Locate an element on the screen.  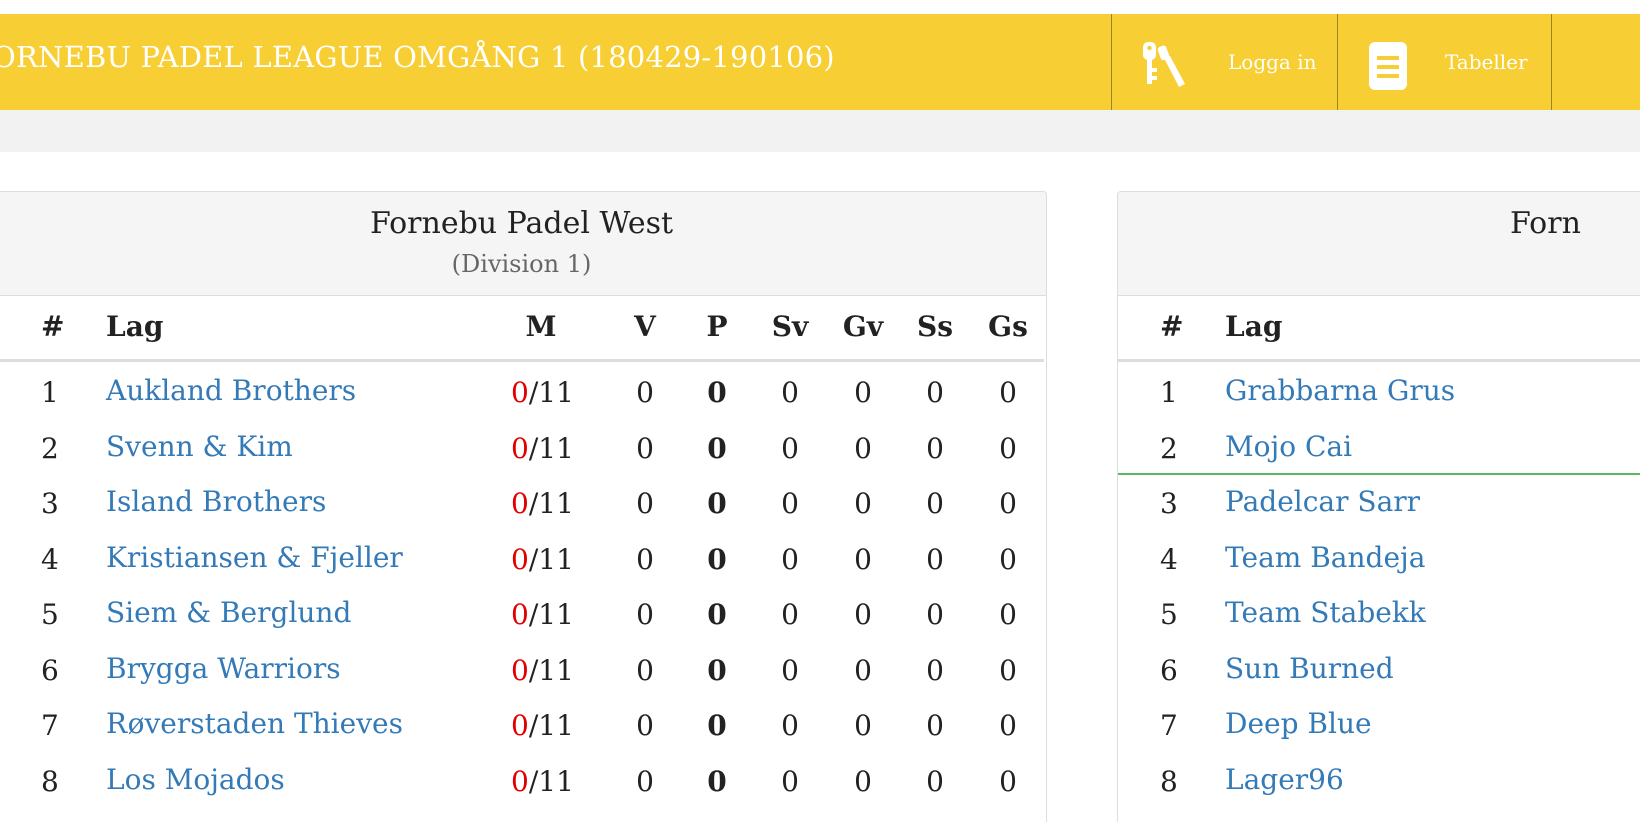
team-link: Team Bandeja is located at coordinates (1325, 557).